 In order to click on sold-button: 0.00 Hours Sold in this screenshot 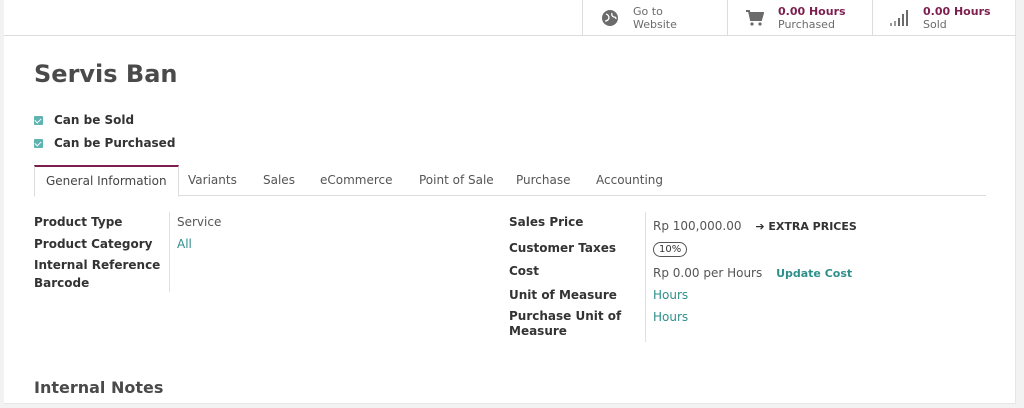, I will do `click(944, 18)`.